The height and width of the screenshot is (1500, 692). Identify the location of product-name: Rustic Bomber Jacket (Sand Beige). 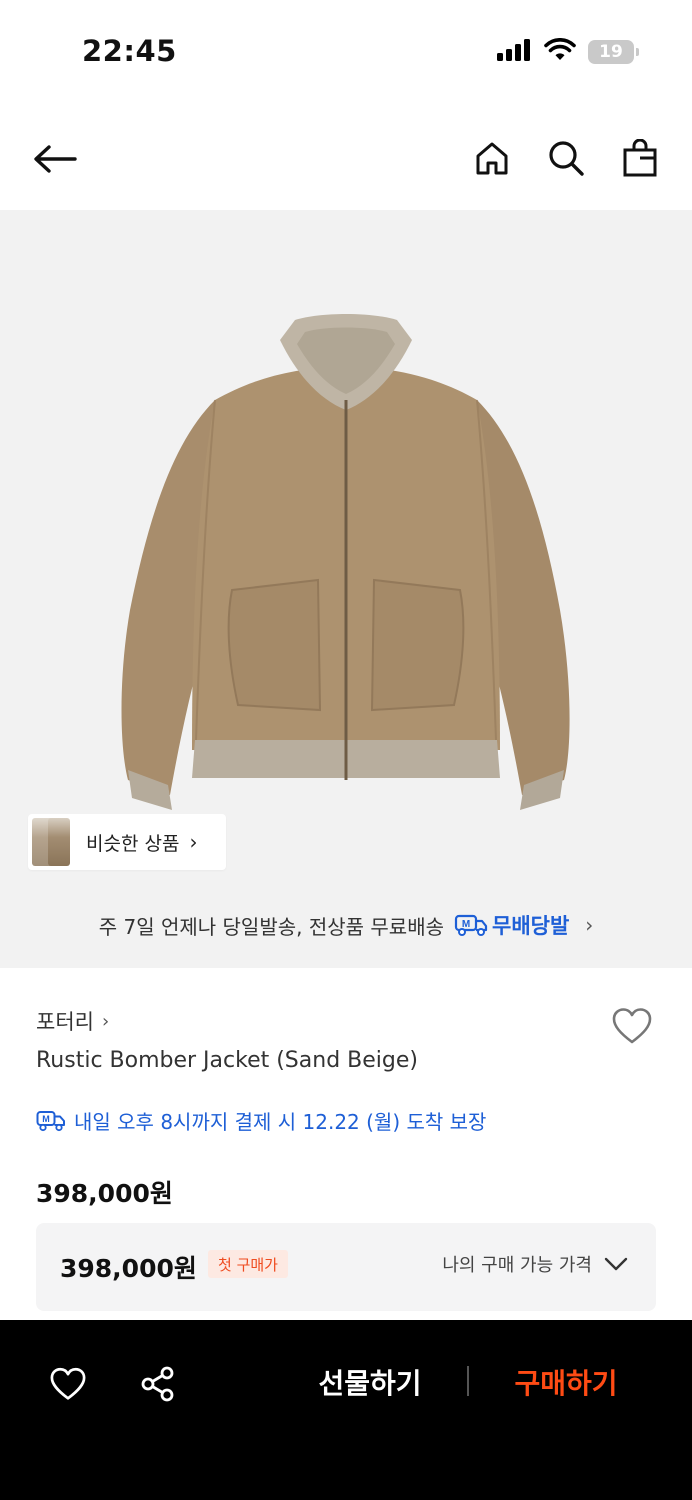
(227, 1060).